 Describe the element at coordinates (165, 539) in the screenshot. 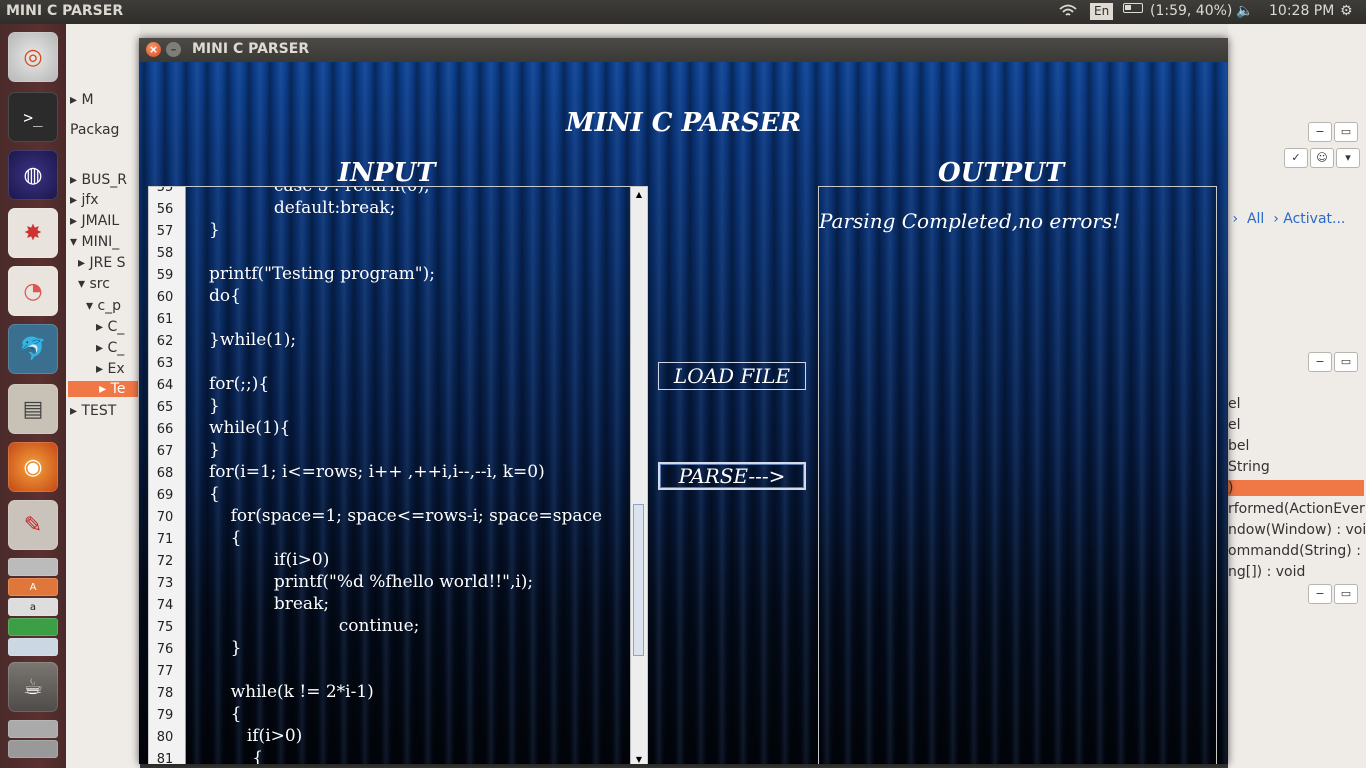

I see `line-number: 71` at that location.